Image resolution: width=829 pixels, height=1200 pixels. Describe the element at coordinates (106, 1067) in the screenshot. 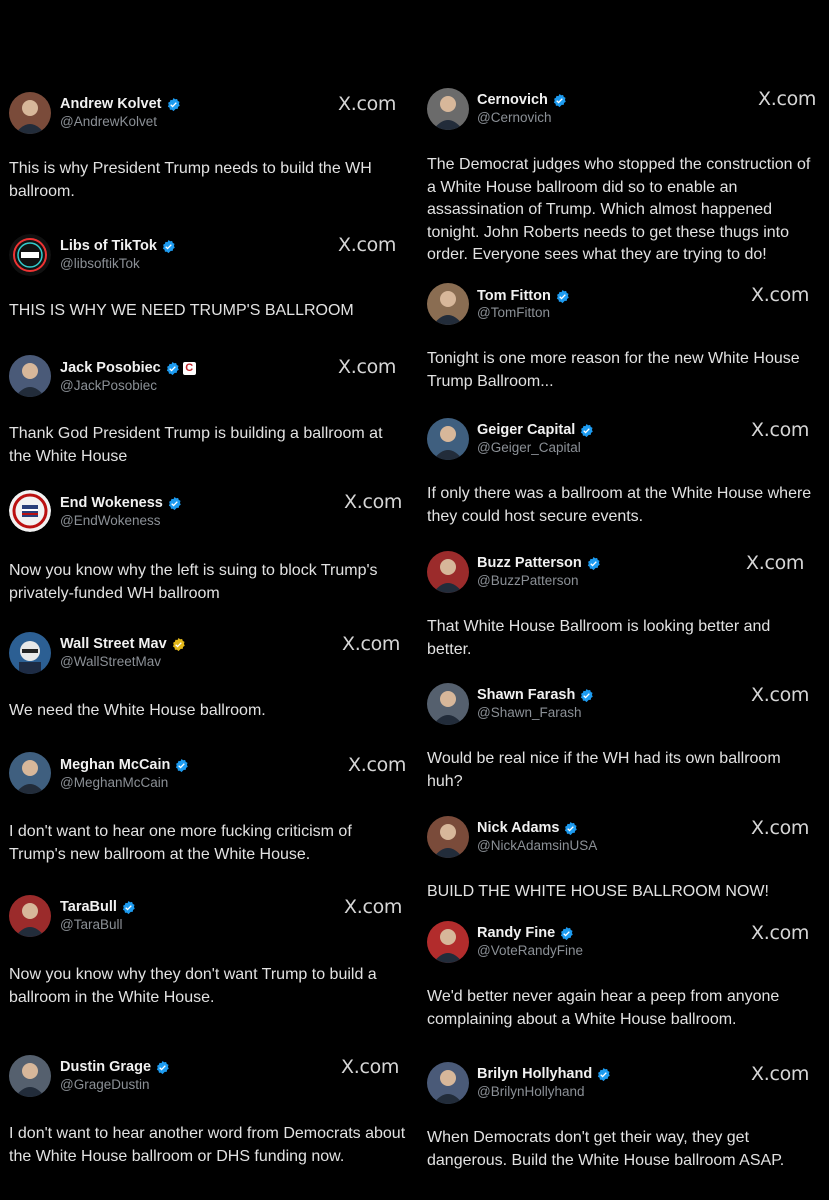

I see `author-name-label: Dustin Grage` at that location.